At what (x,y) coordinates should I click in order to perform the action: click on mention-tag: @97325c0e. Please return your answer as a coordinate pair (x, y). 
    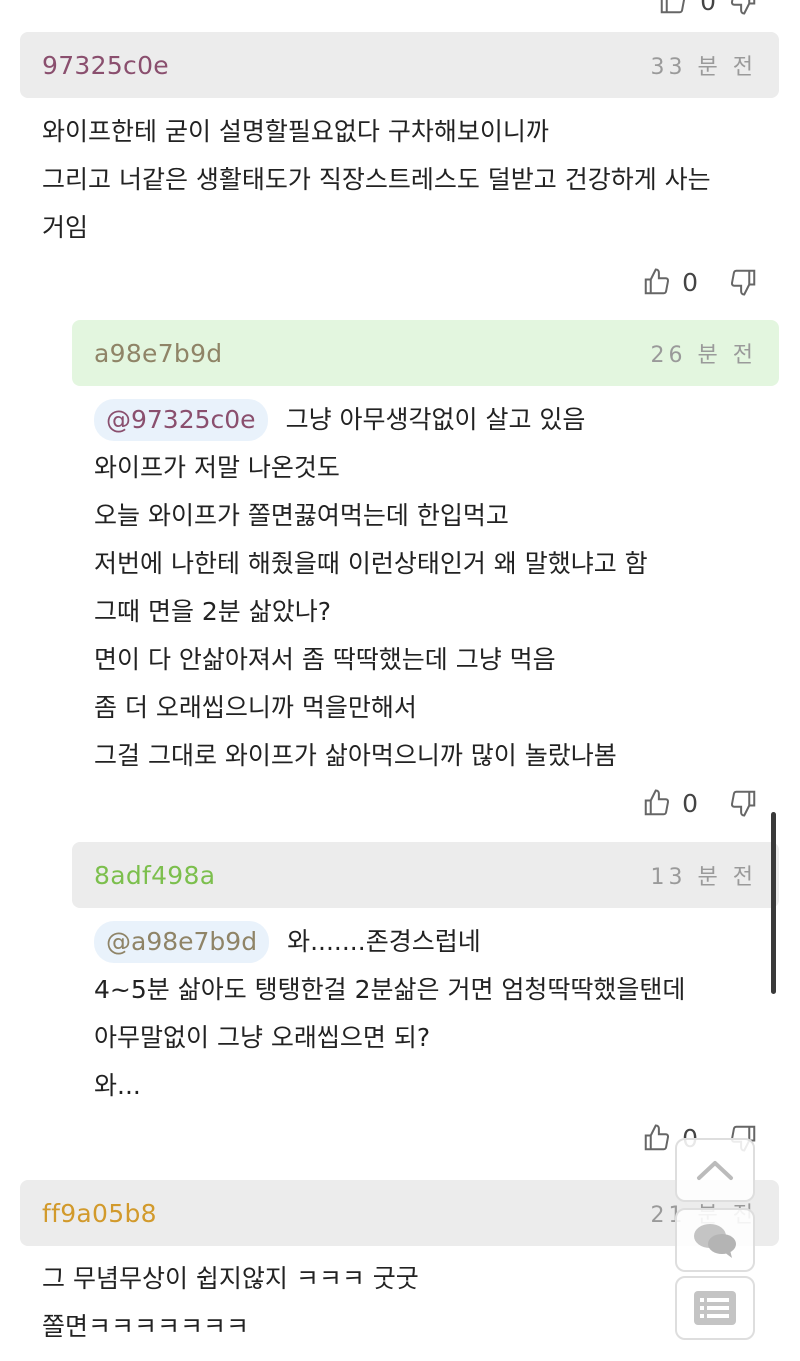
    Looking at the image, I should click on (181, 420).